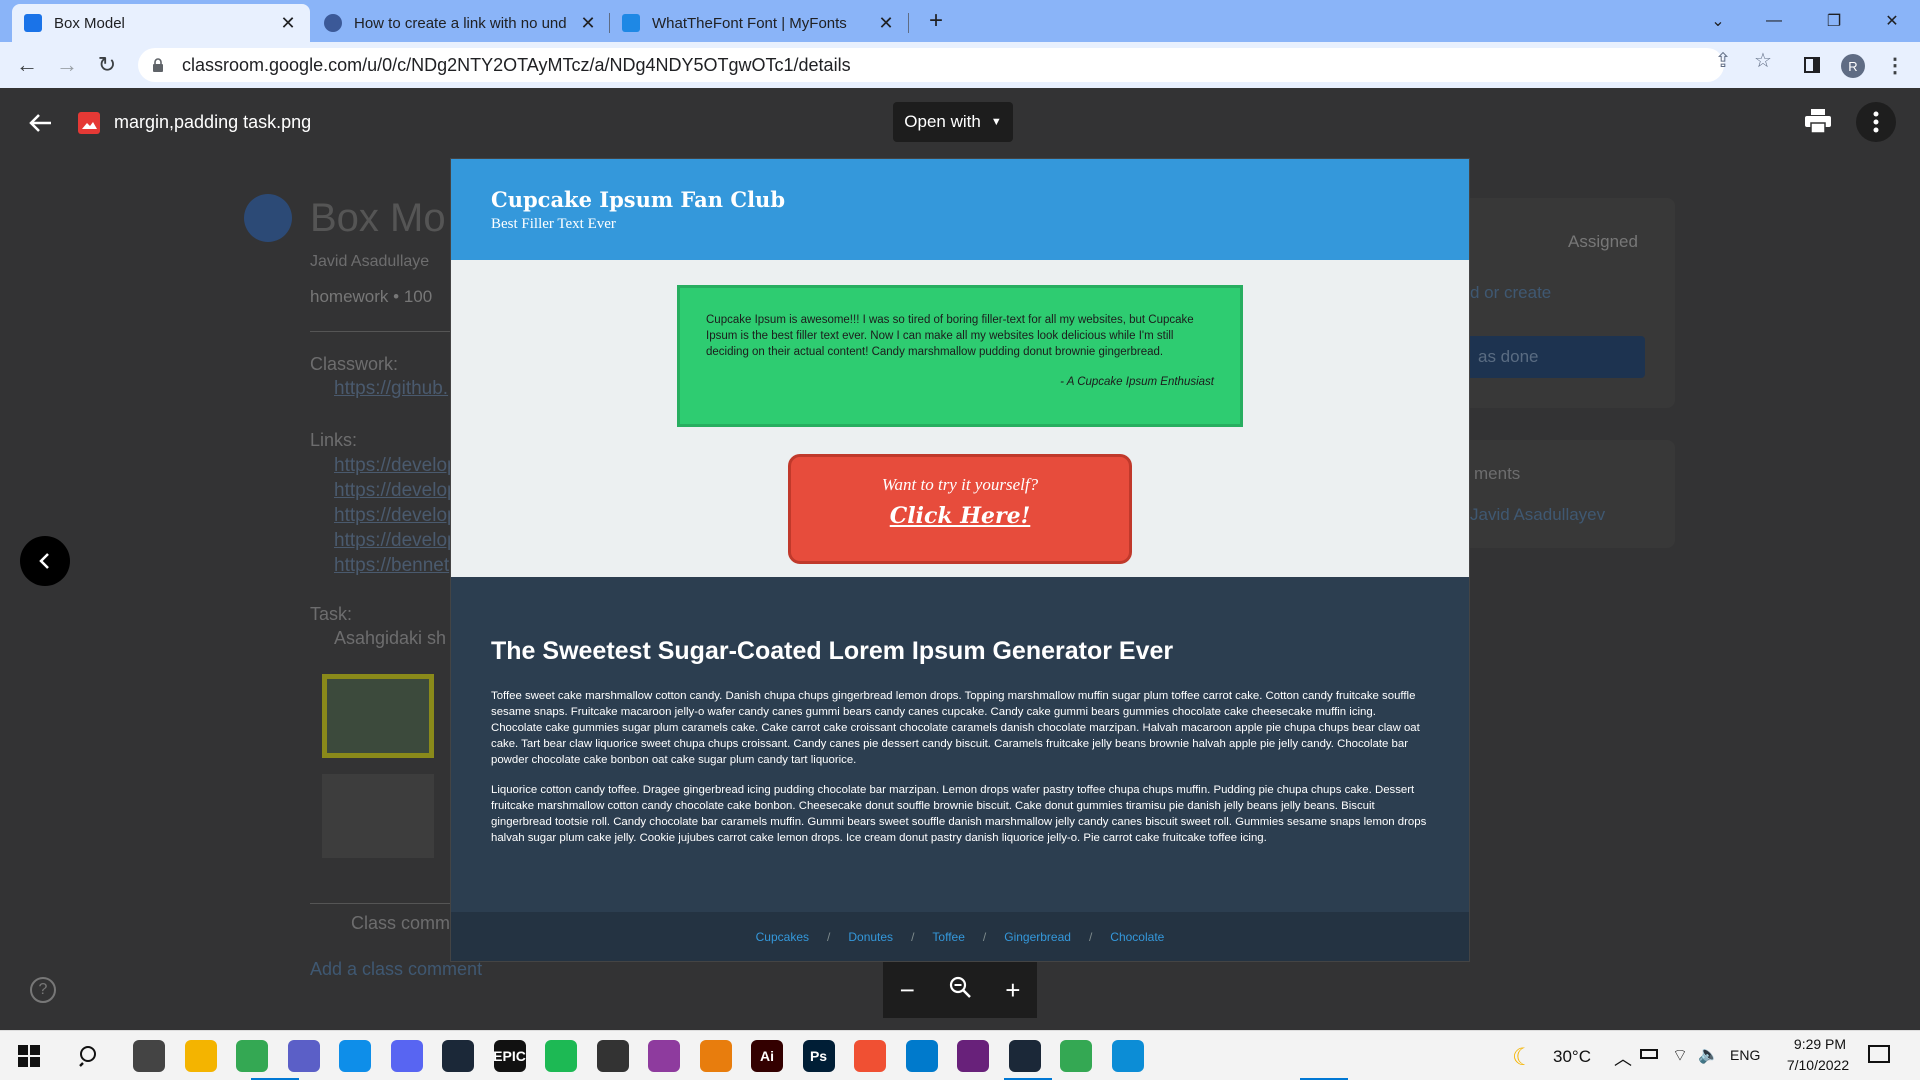  Describe the element at coordinates (33, 23) in the screenshot. I see `classroom-favicon-icon` at that location.